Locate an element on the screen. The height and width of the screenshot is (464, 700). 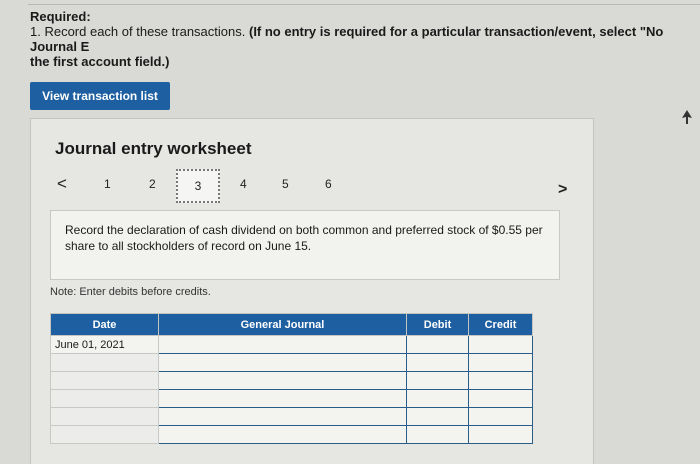
instruction-text: 1. Record each of these transactions. is located at coordinates (138, 31).